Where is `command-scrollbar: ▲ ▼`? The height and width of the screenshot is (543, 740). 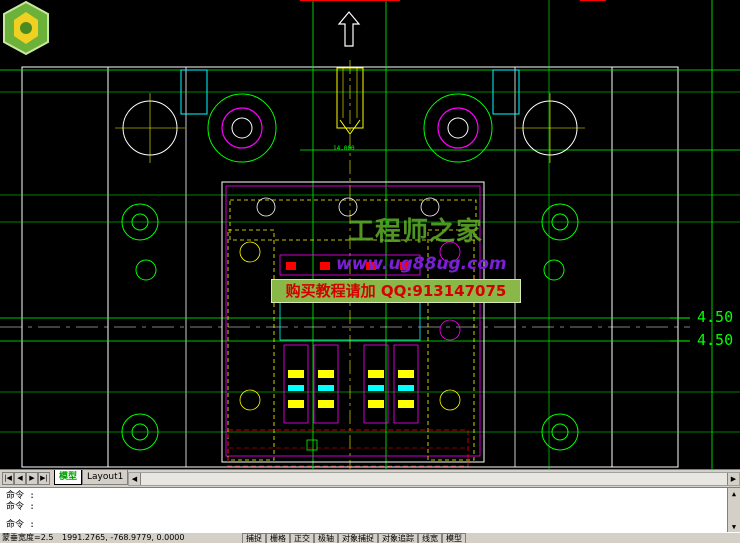 command-scrollbar: ▲ ▼ is located at coordinates (733, 510).